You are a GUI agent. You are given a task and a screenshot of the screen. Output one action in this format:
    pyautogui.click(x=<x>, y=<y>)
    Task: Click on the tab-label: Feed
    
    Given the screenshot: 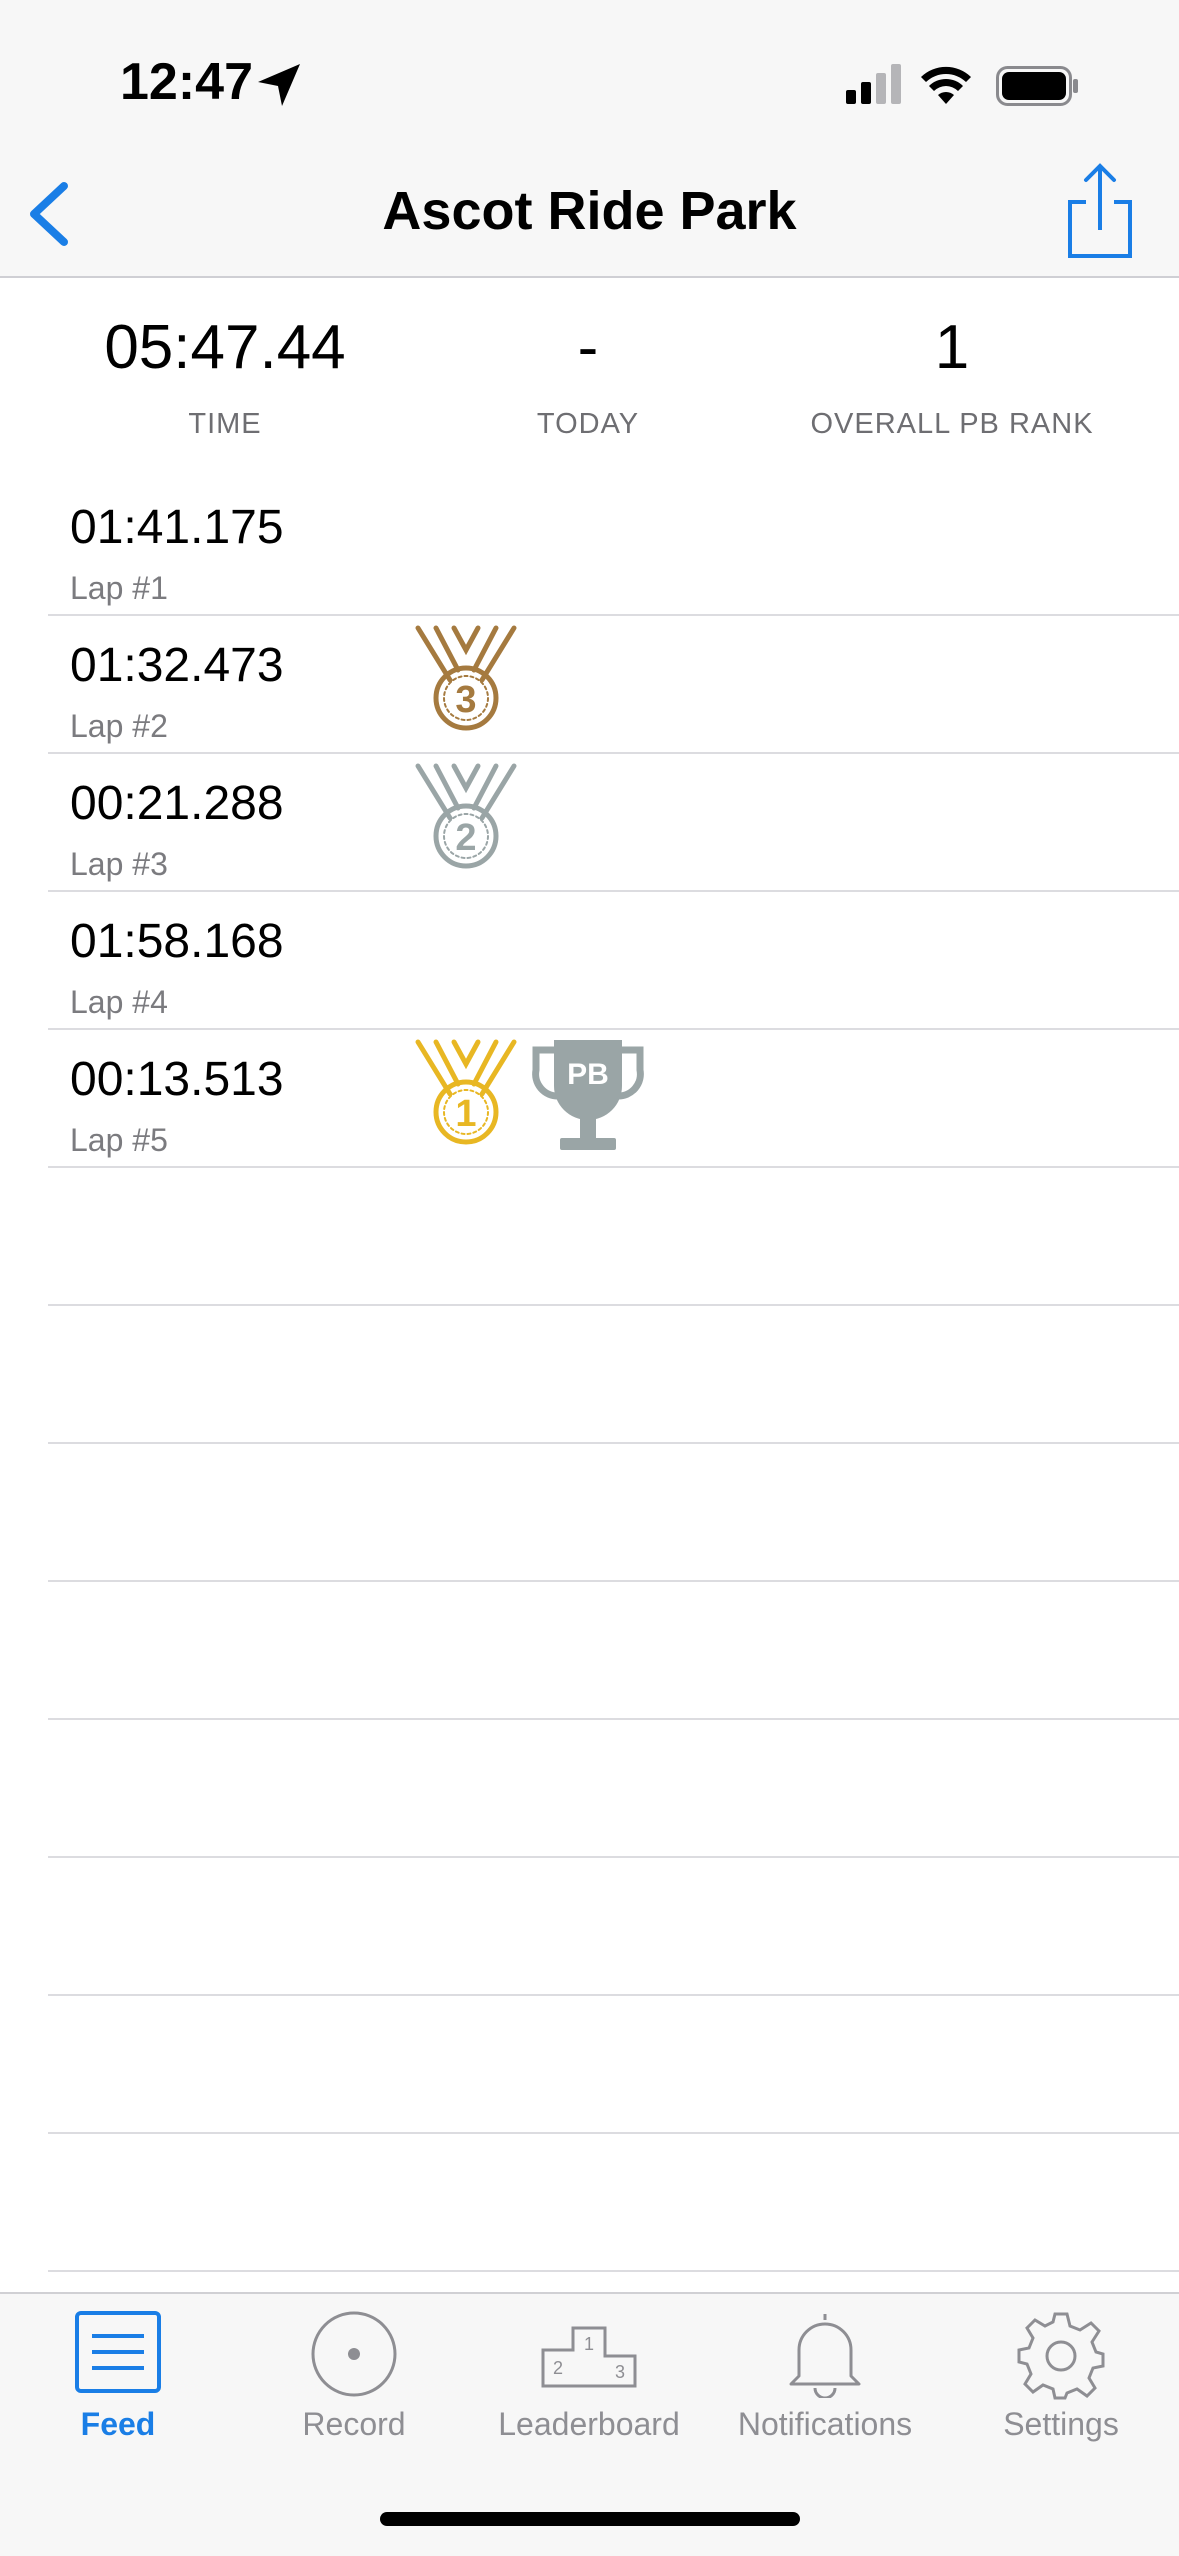 What is the action you would take?
    pyautogui.click(x=118, y=2424)
    